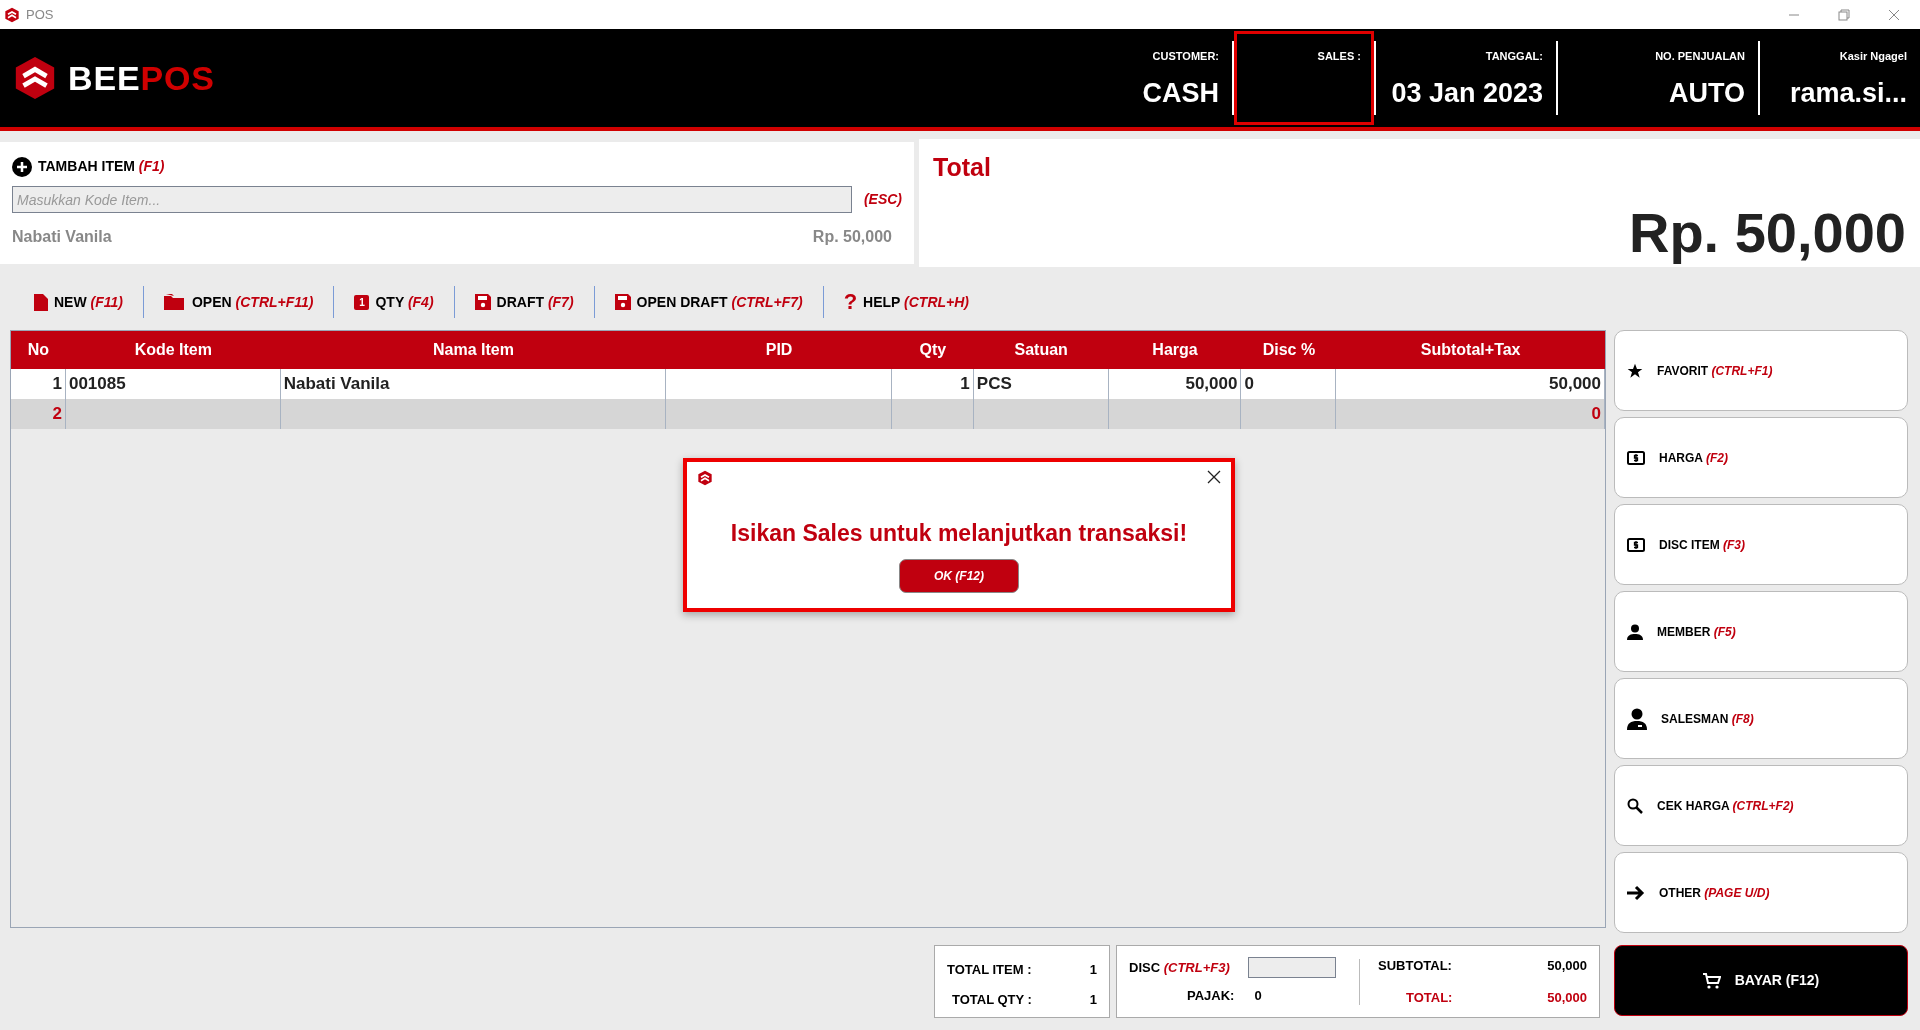  What do you see at coordinates (808, 414) in the screenshot?
I see `table-row: 2 0` at bounding box center [808, 414].